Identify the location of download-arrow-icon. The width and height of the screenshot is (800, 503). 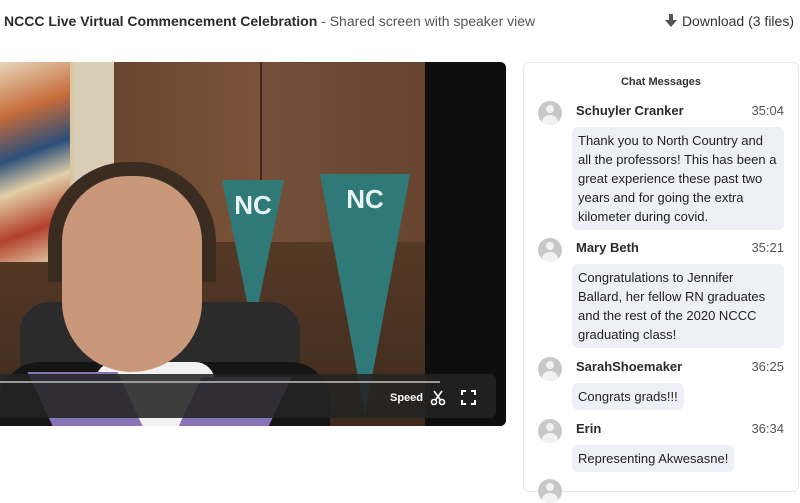
(670, 20).